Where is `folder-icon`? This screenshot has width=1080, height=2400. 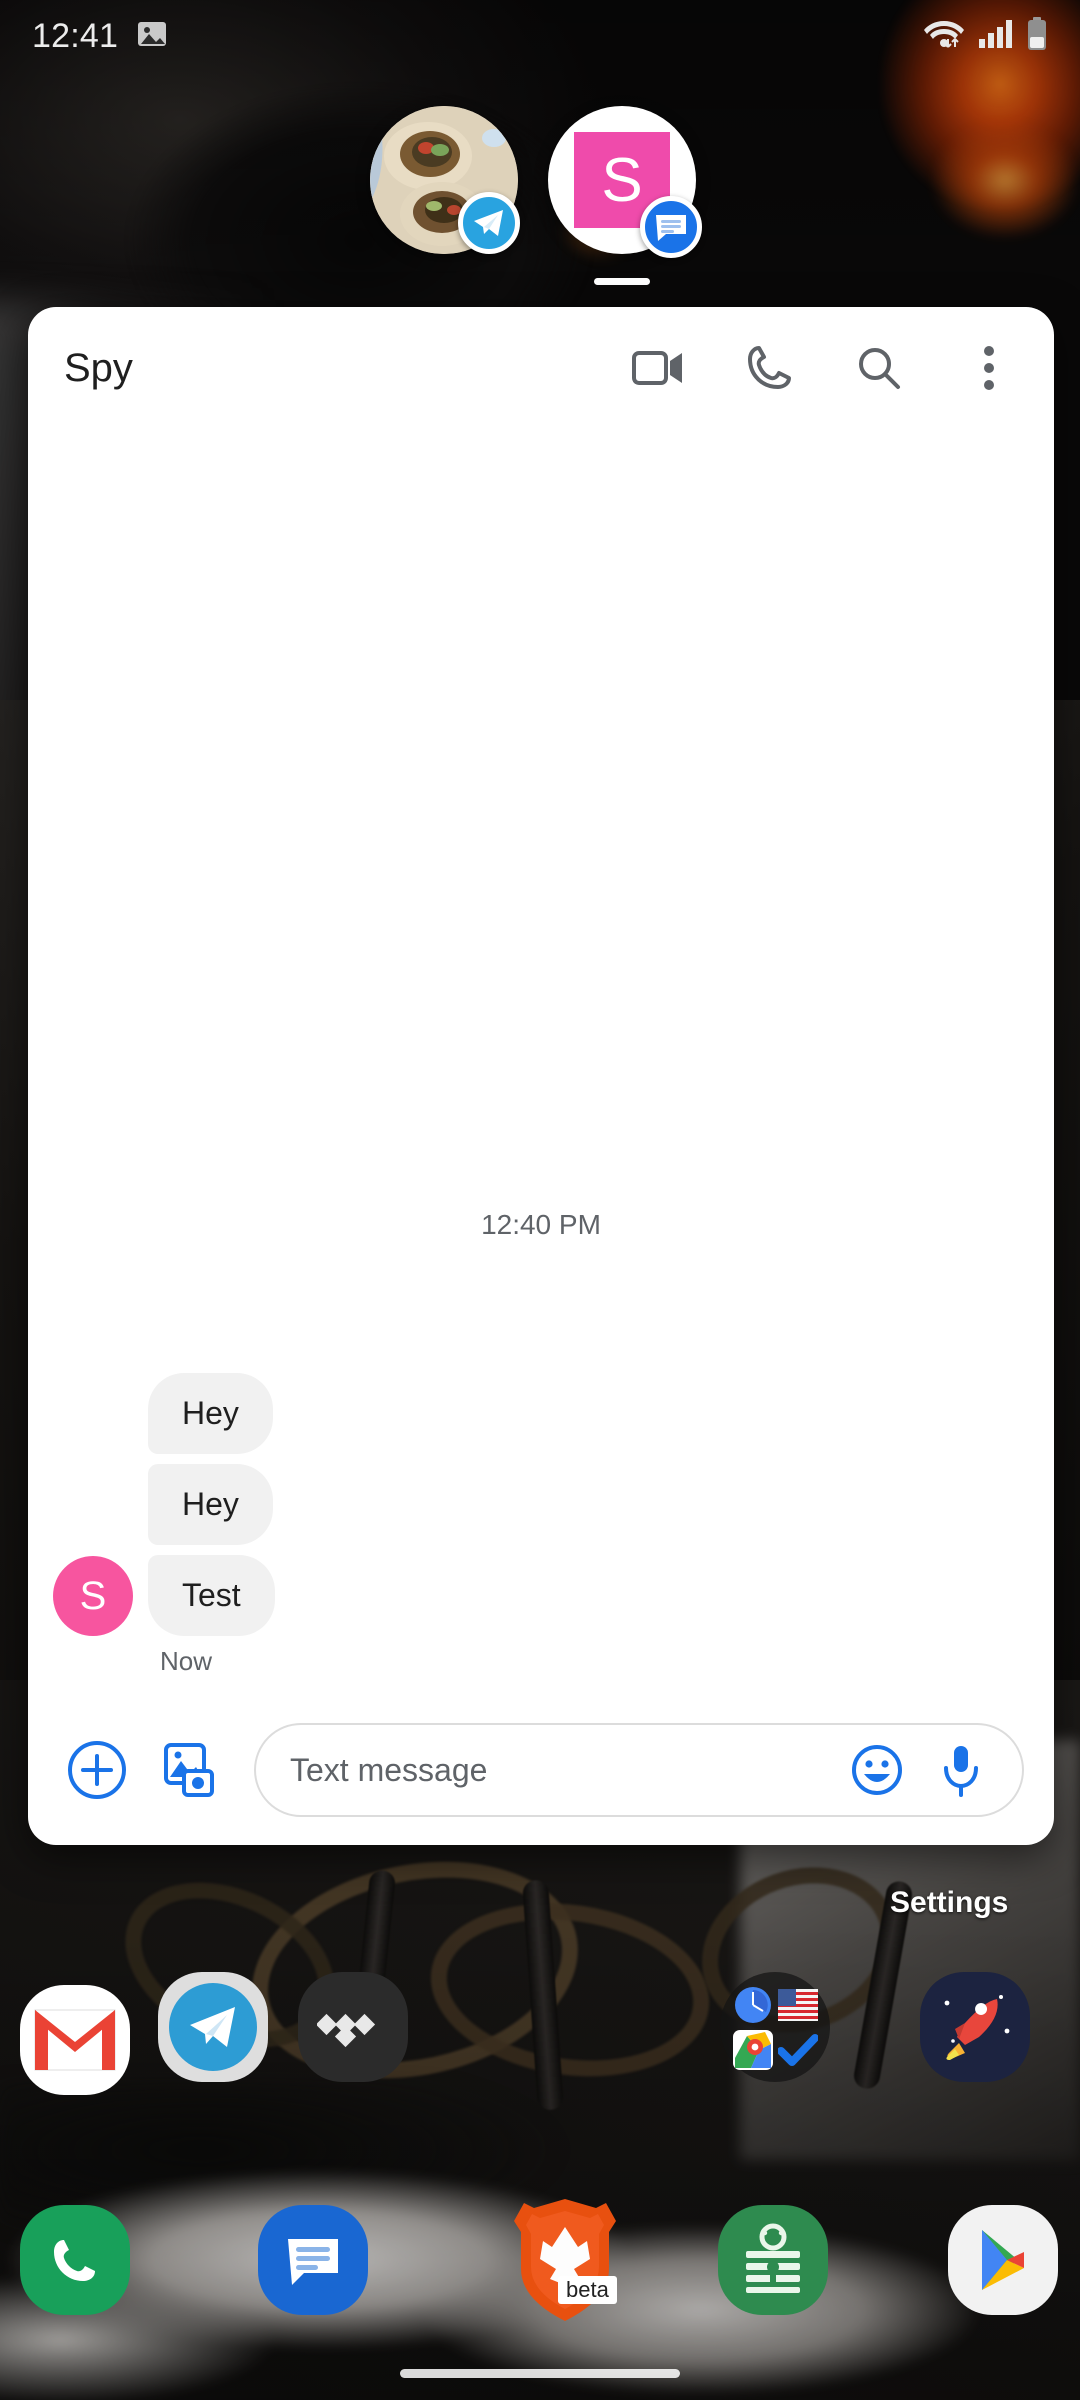 folder-icon is located at coordinates (775, 2027).